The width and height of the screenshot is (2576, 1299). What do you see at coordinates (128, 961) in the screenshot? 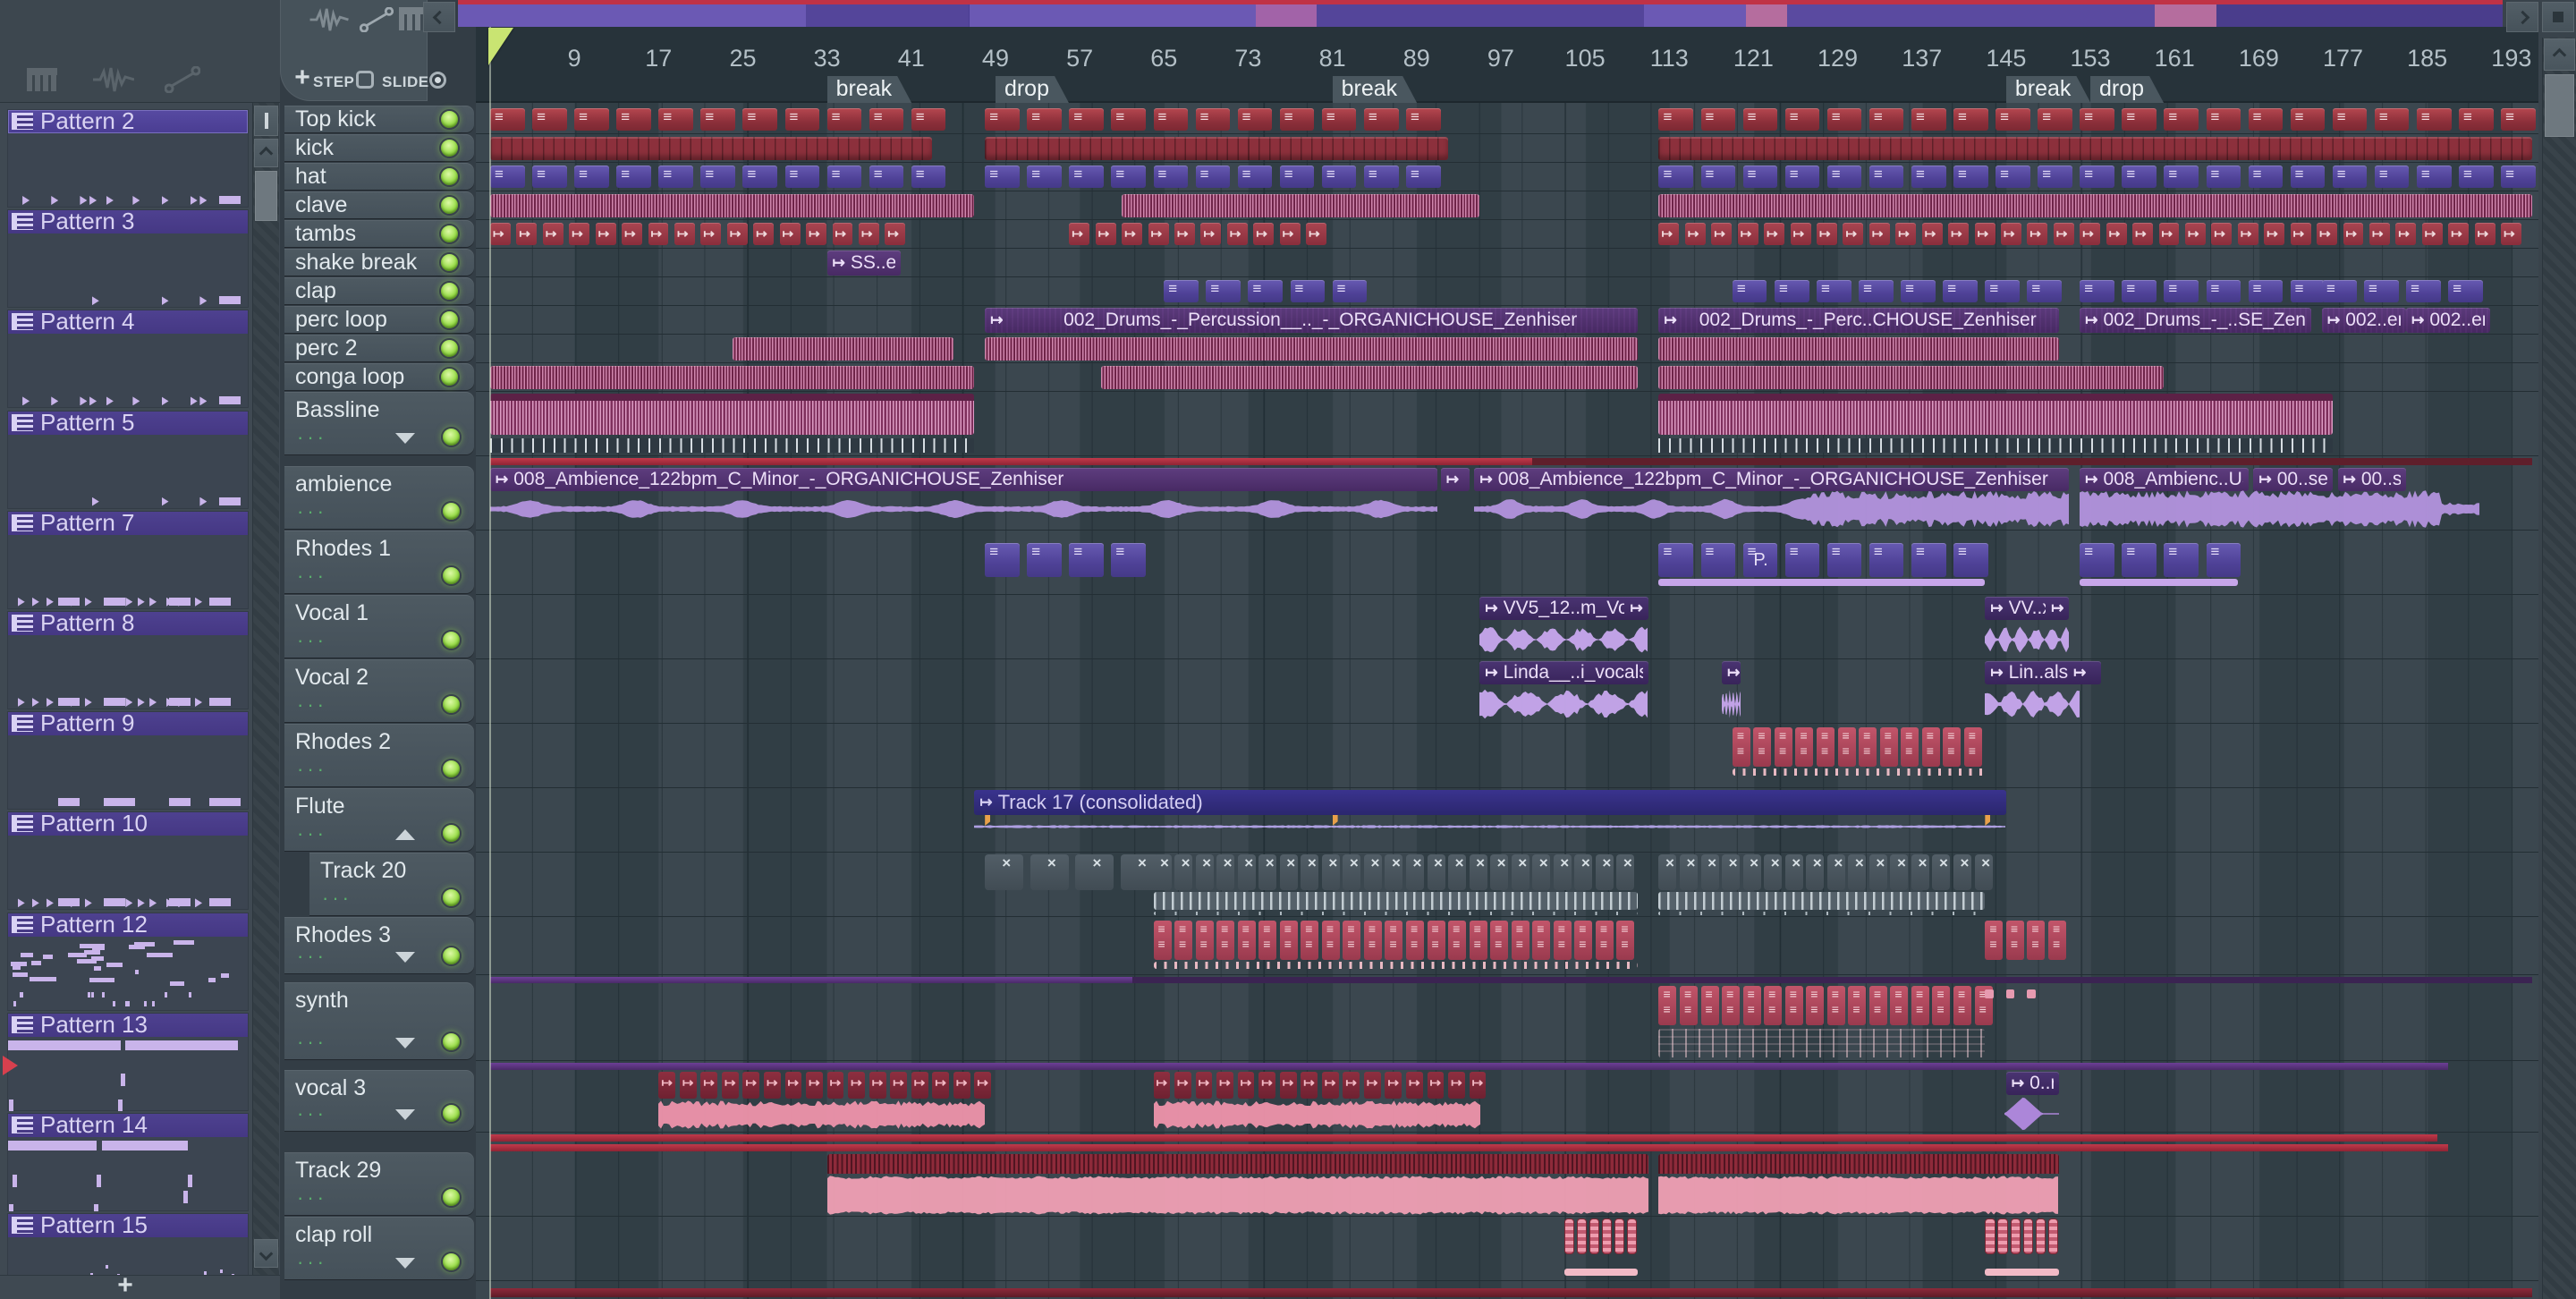
I see `pattern-item-pattern-12: Pattern 12` at bounding box center [128, 961].